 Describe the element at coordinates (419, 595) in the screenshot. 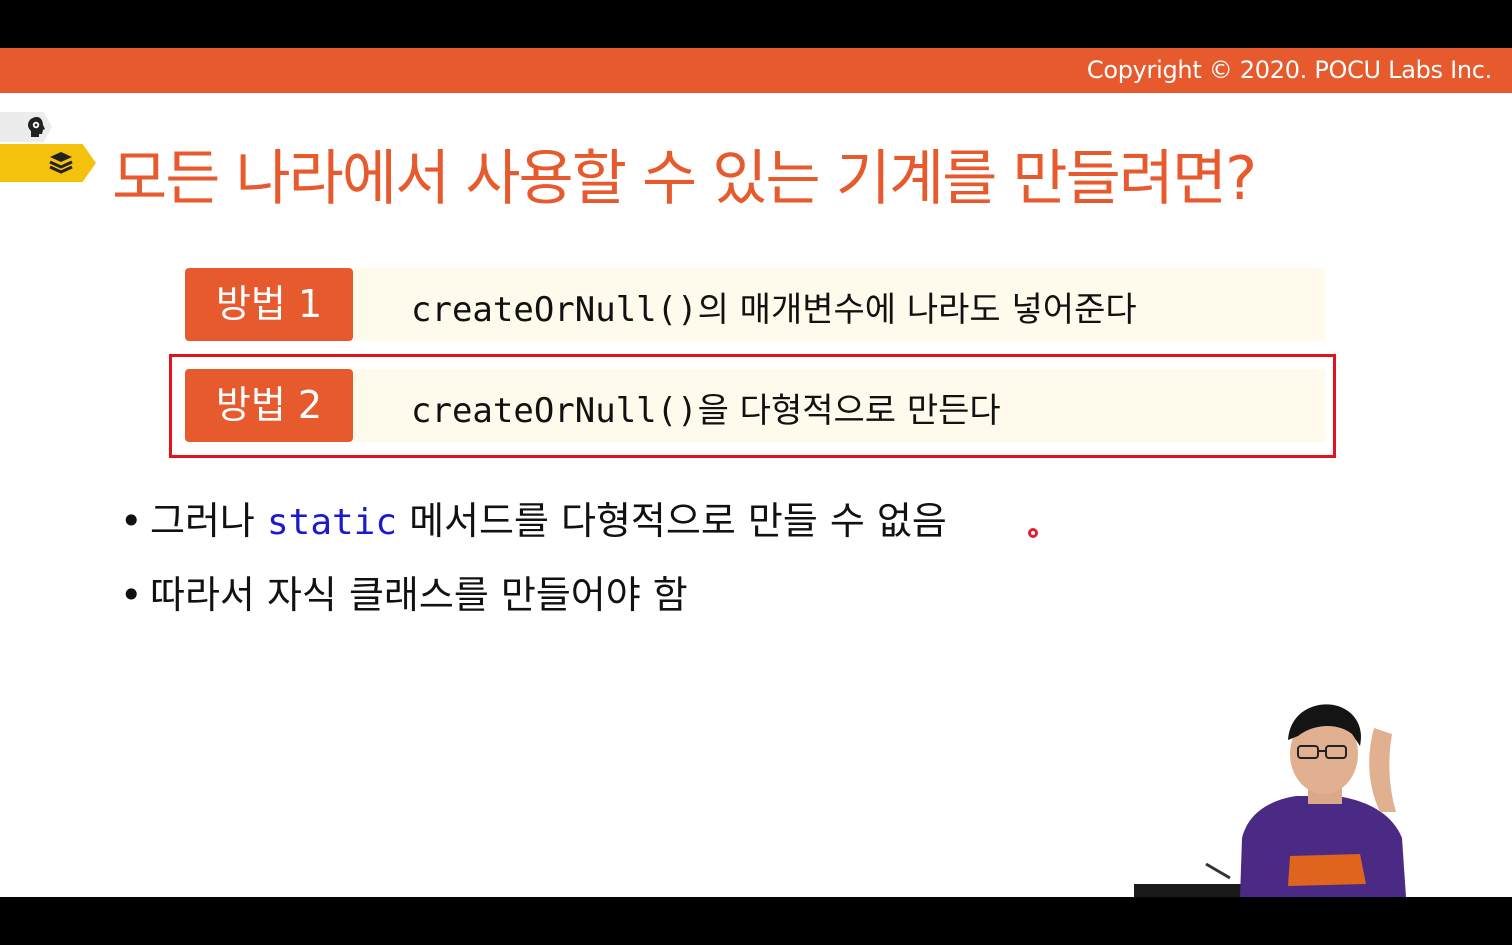

I see `bullet-text: 따라서 자식 클래스를 만들어야 함` at that location.